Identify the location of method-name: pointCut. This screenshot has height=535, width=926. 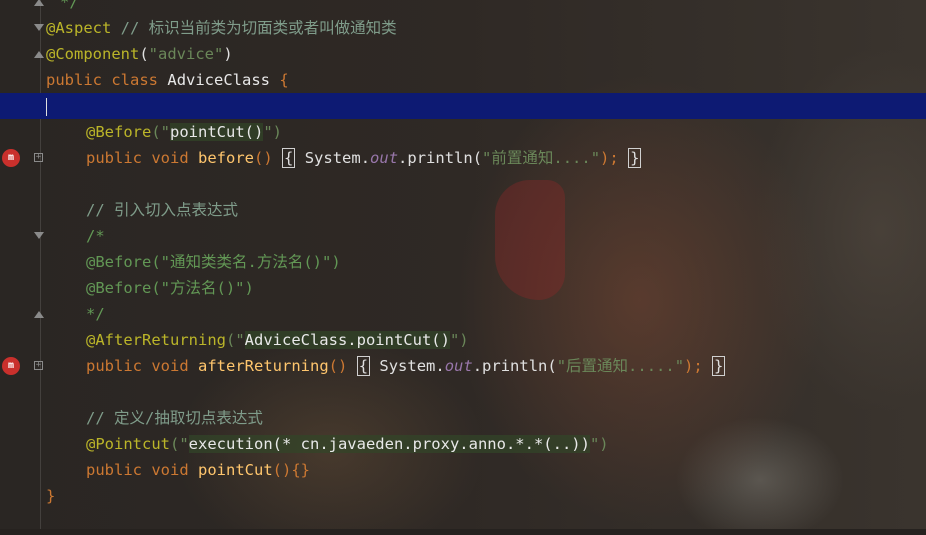
(235, 470).